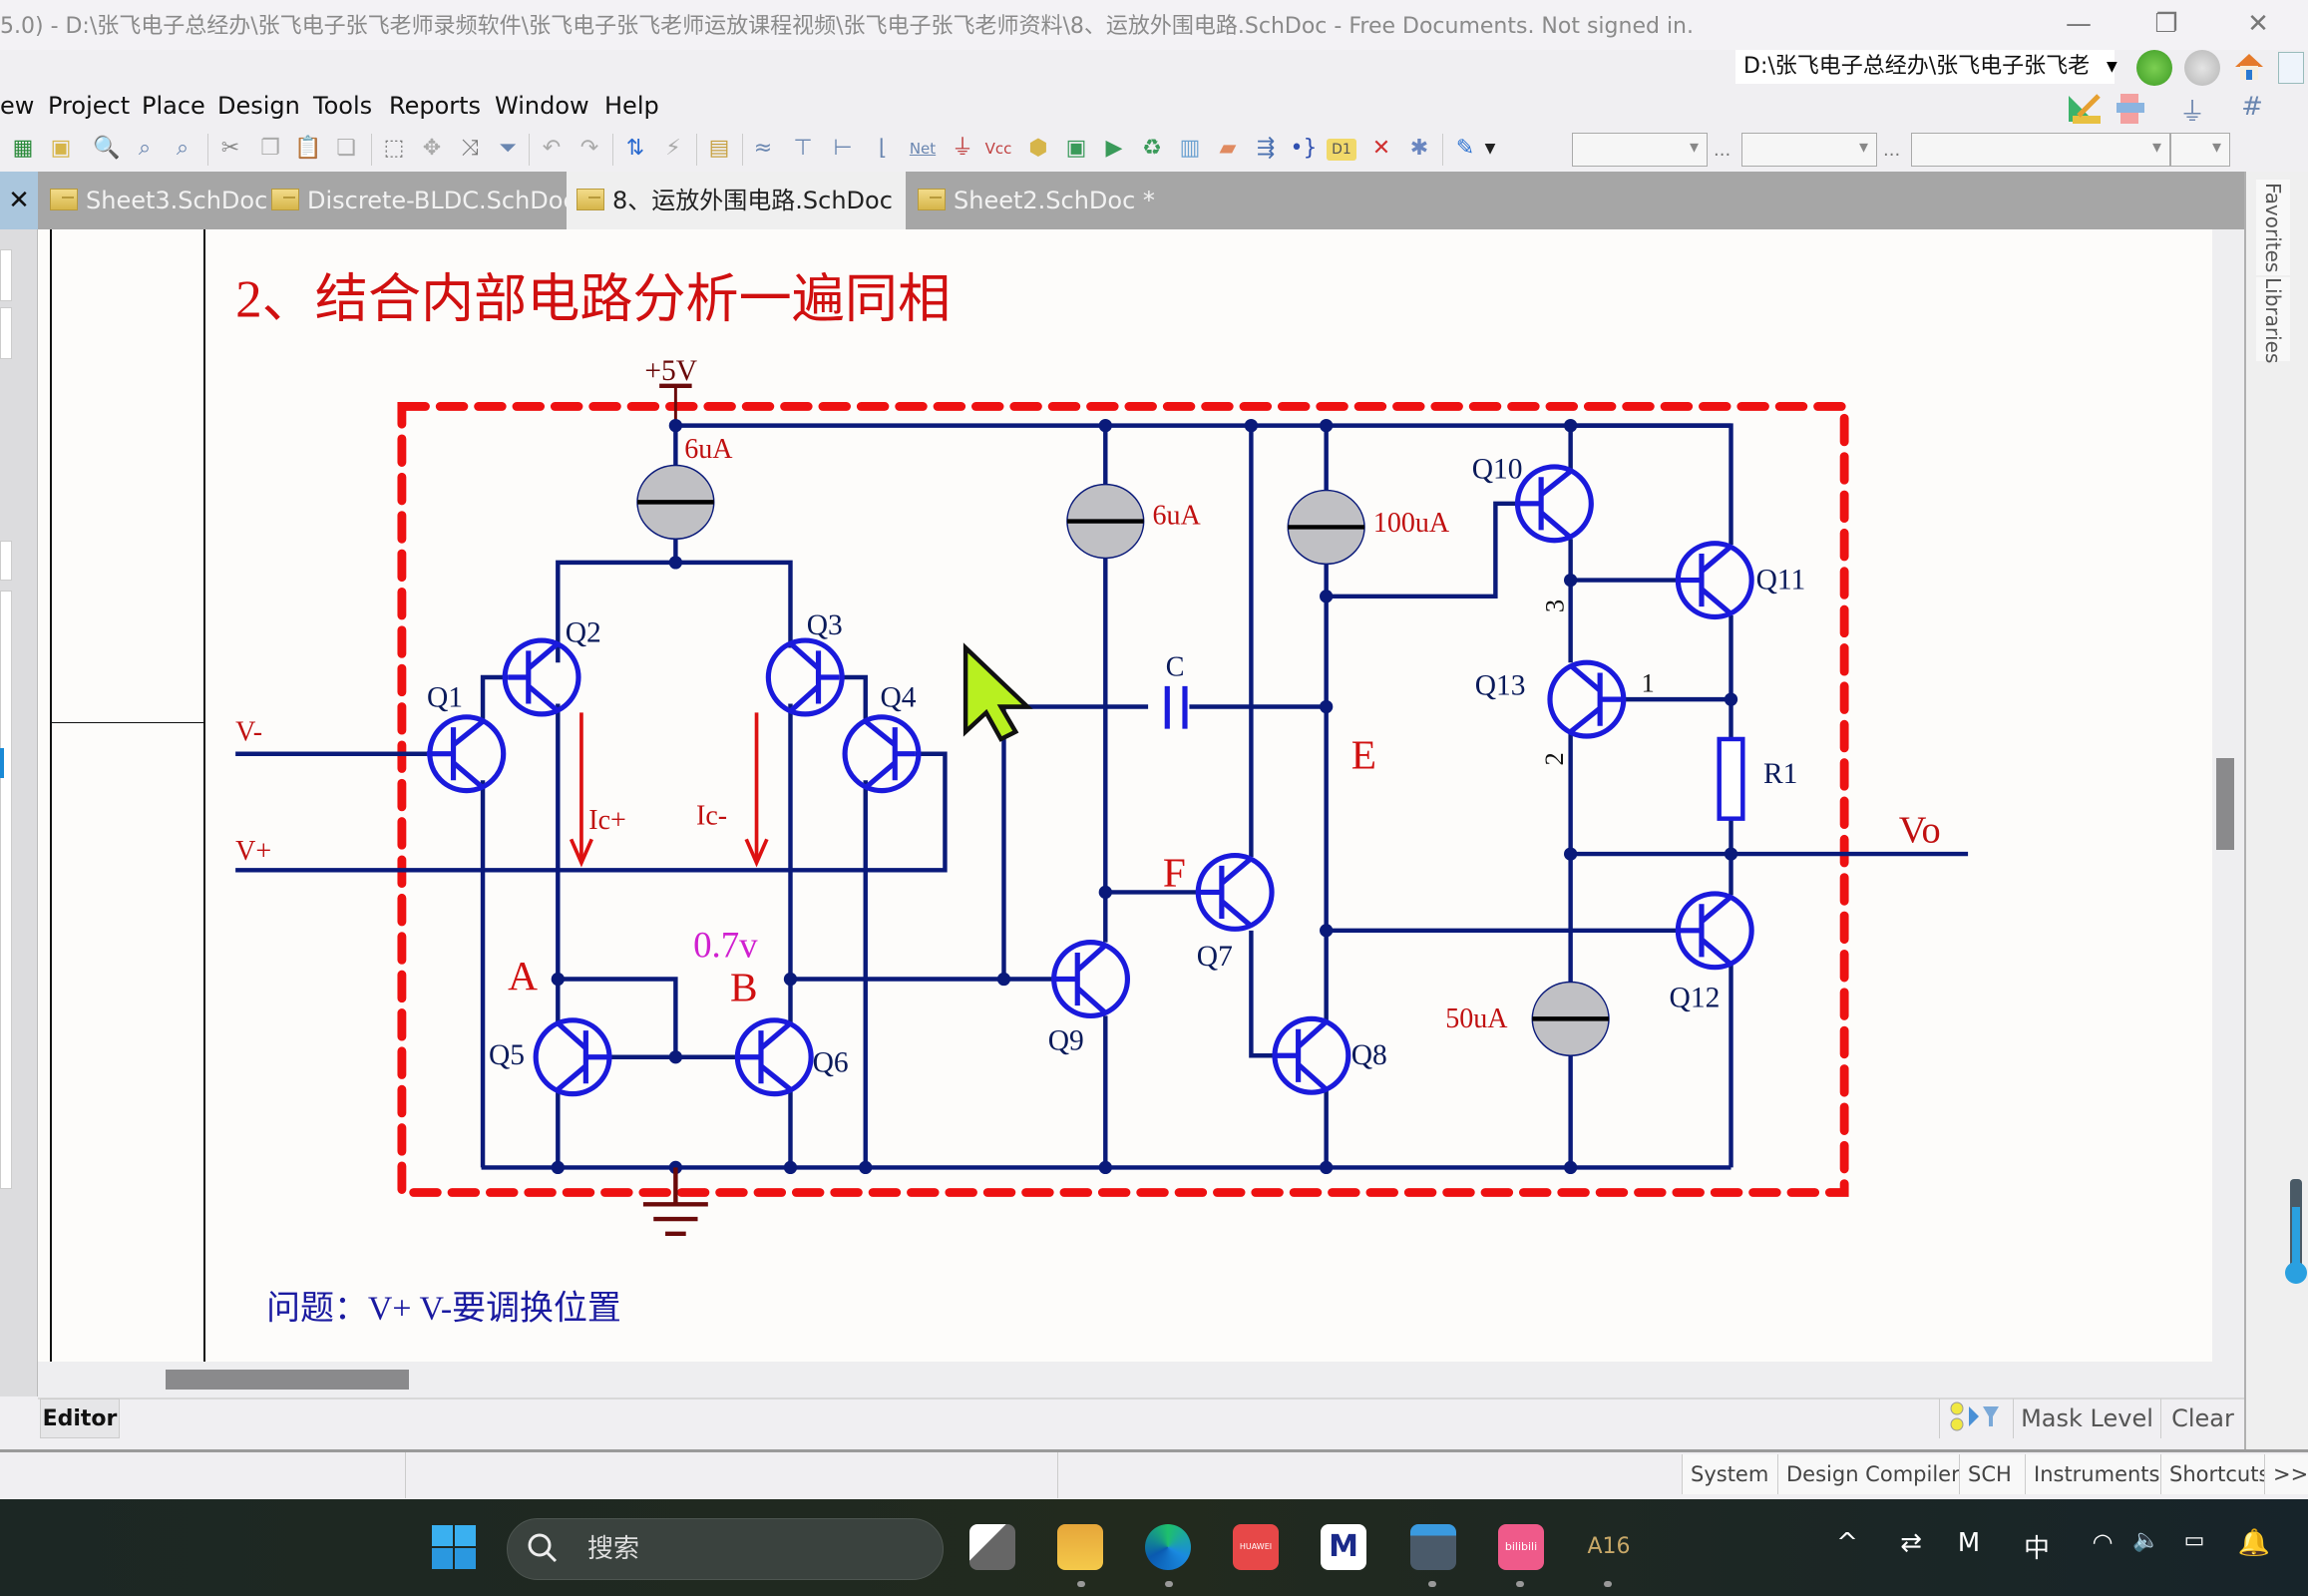 Image resolution: width=2308 pixels, height=1596 pixels. Describe the element at coordinates (923, 149) in the screenshot. I see `net-label-icon: Net` at that location.